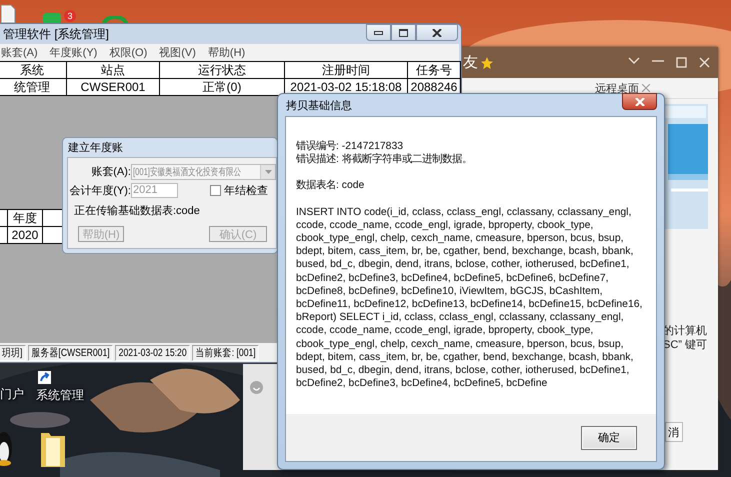  I want to click on maximize-button, so click(403, 32).